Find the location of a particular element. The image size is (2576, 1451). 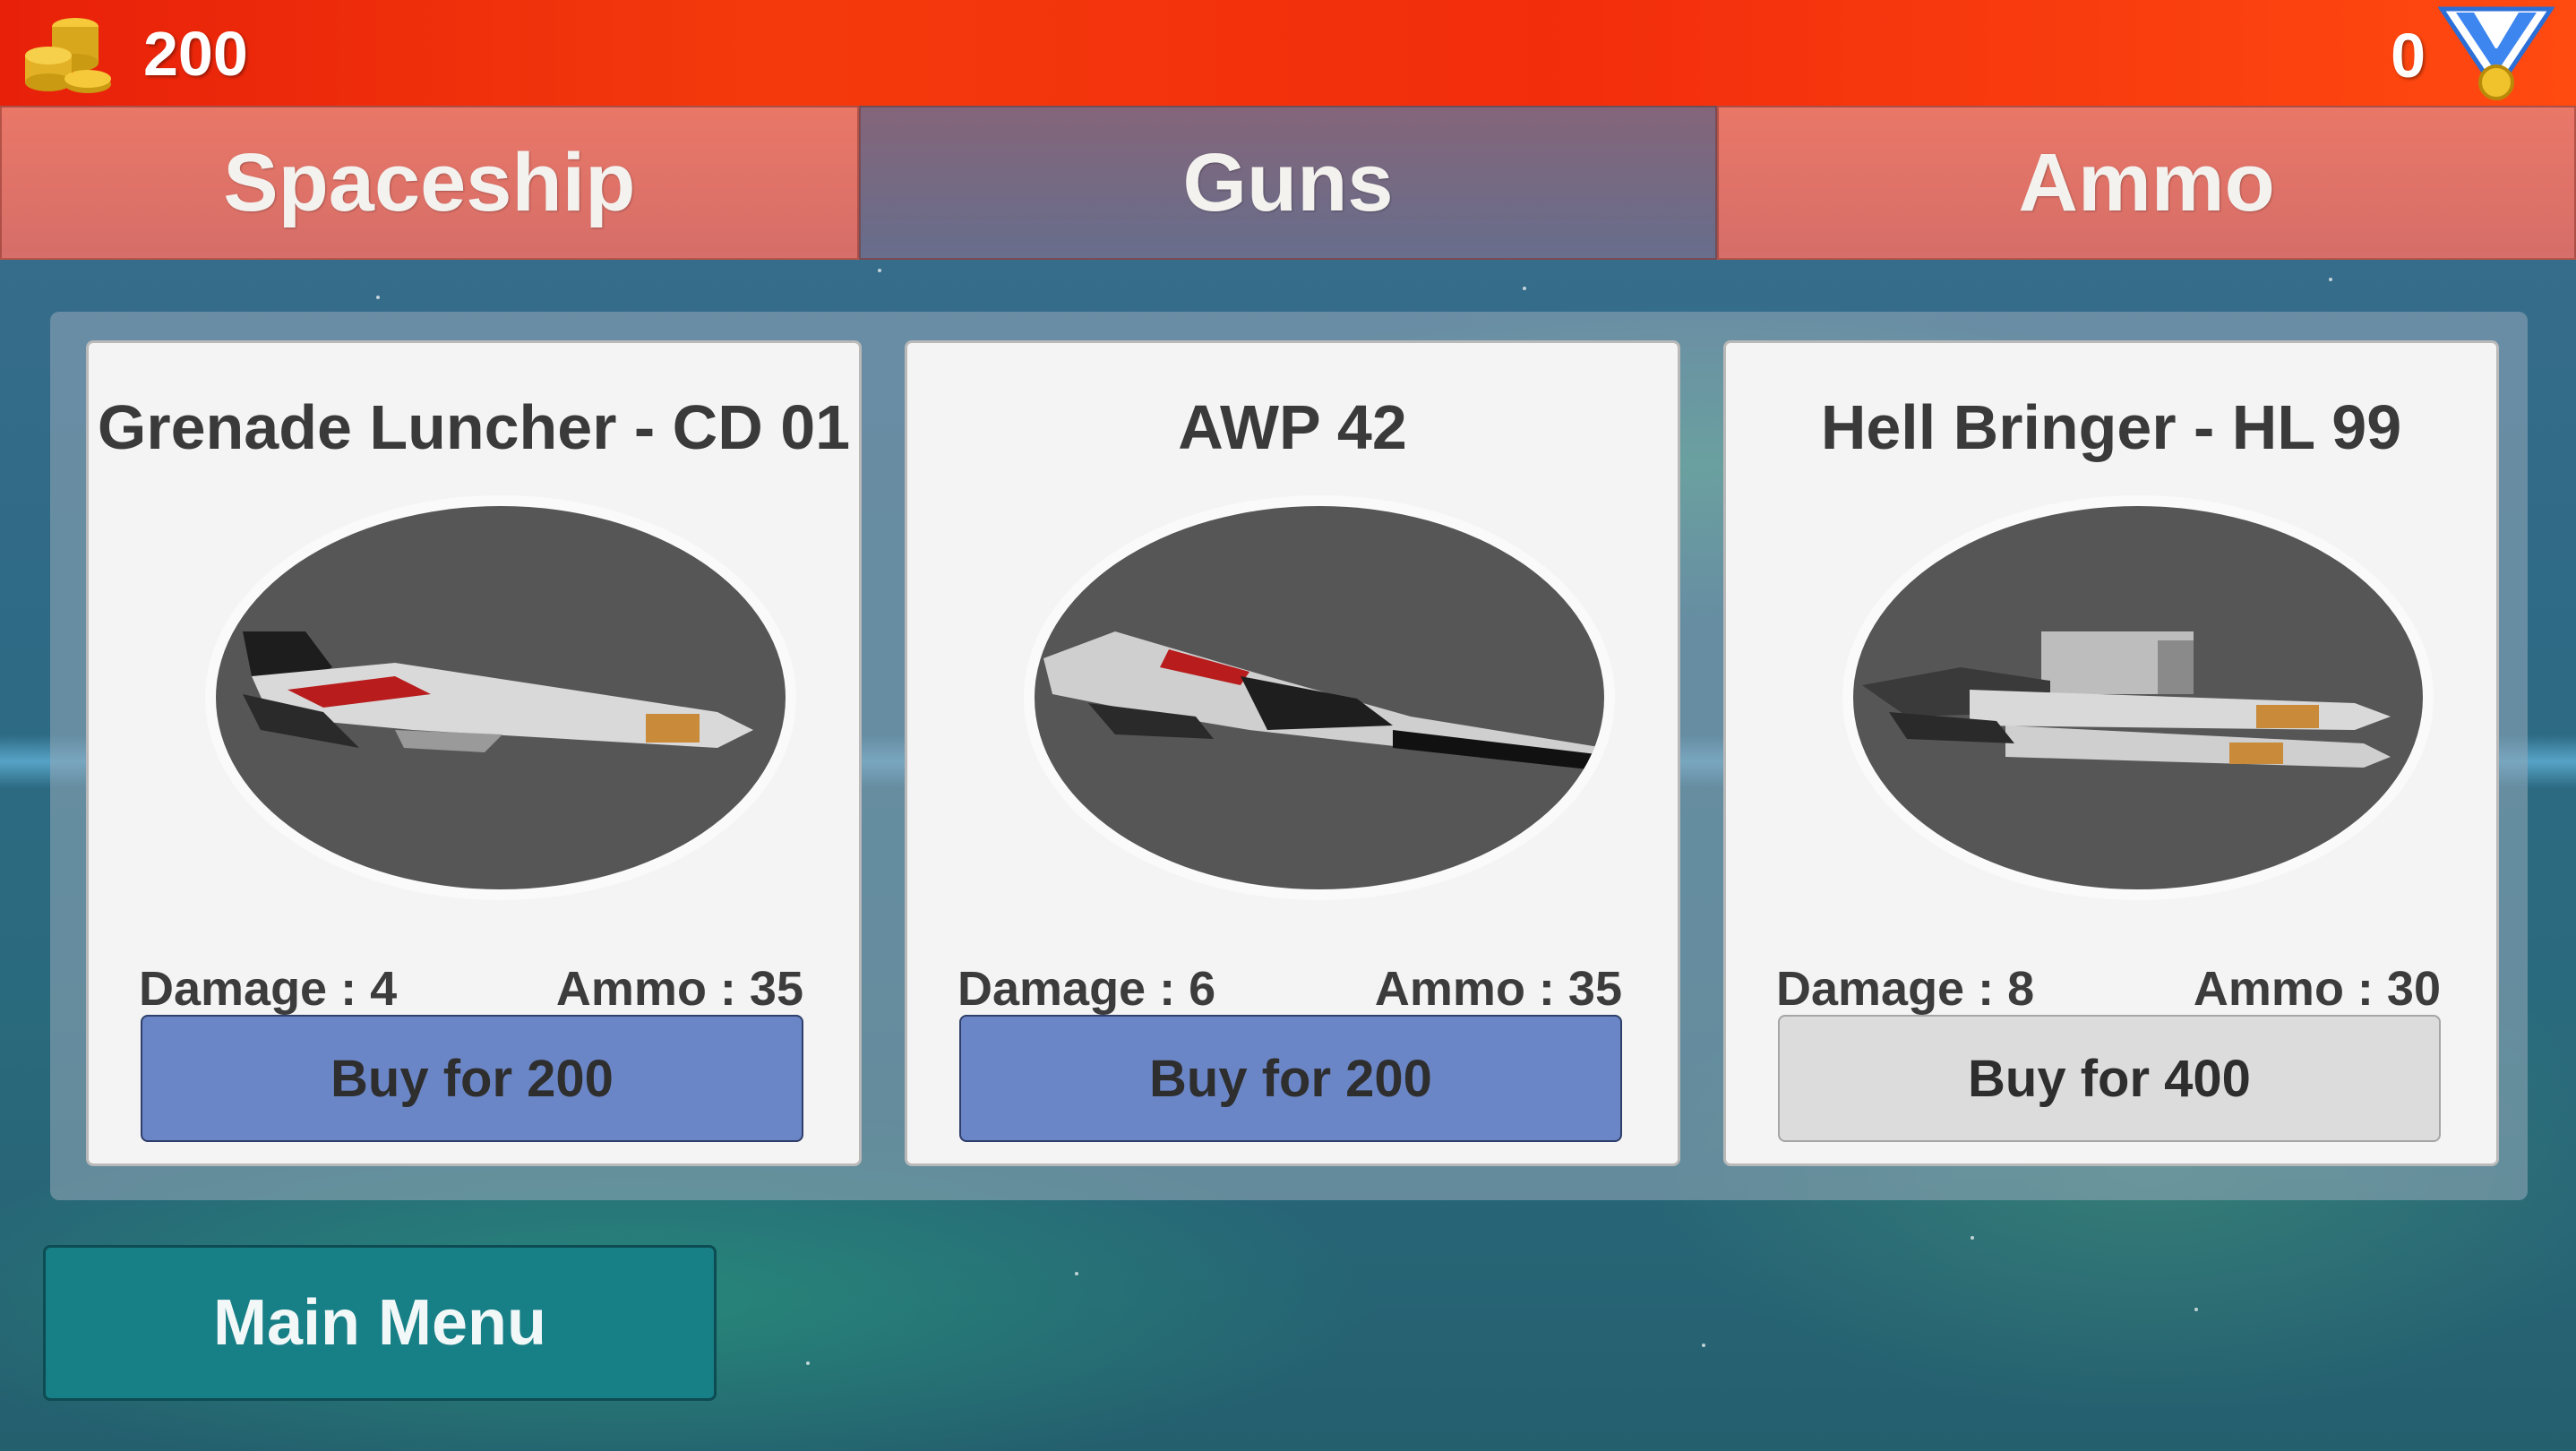

damage-stat: Damage : 4 is located at coordinates (268, 989).